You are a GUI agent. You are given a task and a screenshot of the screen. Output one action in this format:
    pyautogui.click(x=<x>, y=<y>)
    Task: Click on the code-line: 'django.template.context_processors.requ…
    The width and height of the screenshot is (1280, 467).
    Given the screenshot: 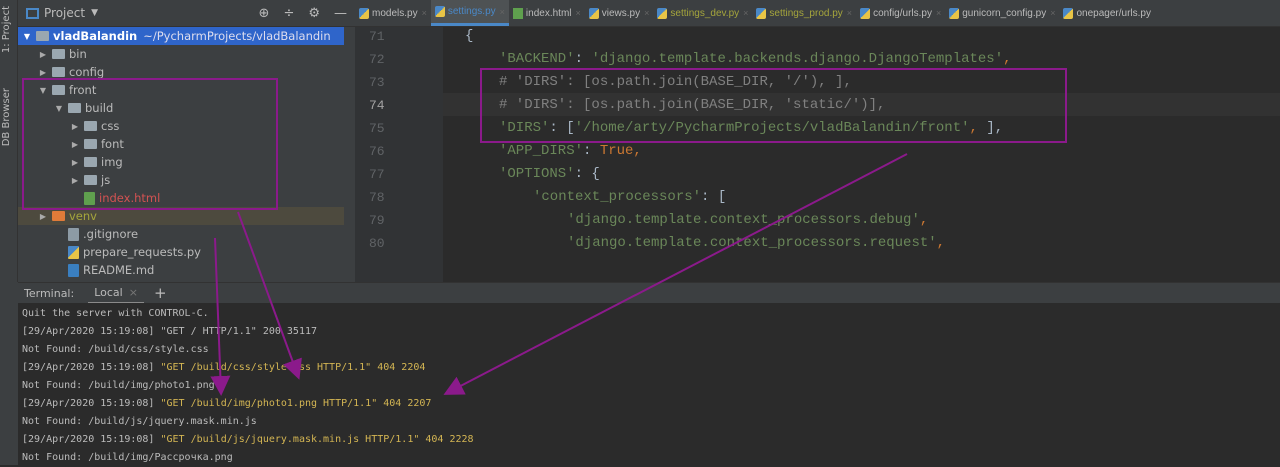 What is the action you would take?
    pyautogui.click(x=756, y=243)
    